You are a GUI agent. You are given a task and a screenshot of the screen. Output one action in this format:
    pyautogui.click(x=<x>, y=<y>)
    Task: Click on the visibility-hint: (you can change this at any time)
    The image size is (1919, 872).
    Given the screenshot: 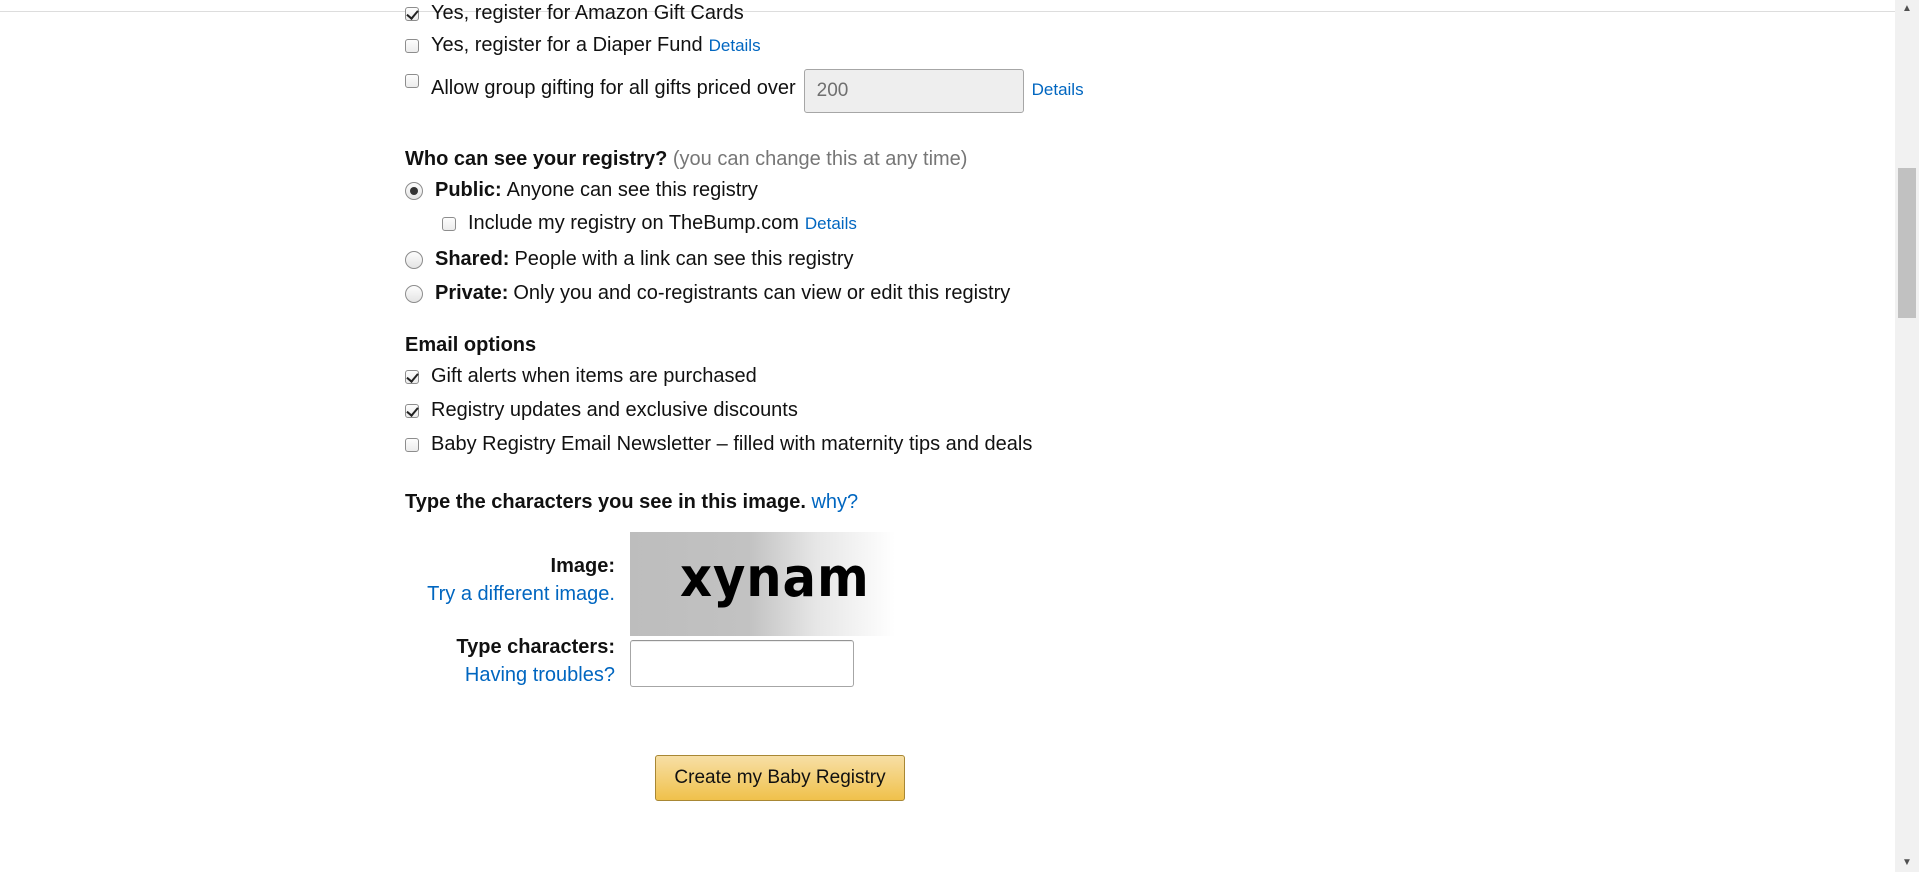 What is the action you would take?
    pyautogui.click(x=820, y=159)
    